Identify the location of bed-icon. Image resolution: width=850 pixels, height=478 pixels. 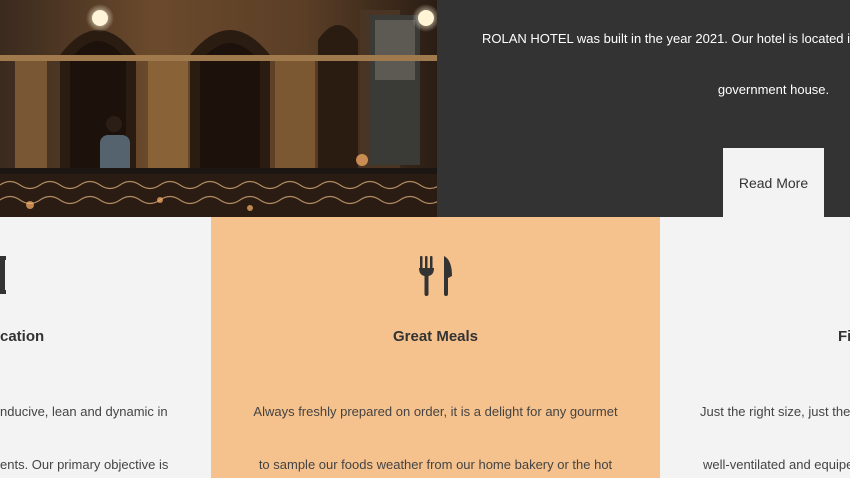
(3, 275).